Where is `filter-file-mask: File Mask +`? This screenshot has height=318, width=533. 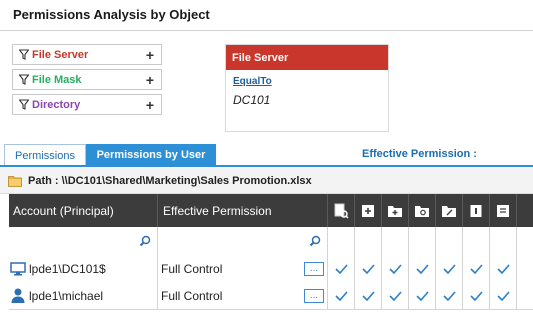 filter-file-mask: File Mask + is located at coordinates (87, 79).